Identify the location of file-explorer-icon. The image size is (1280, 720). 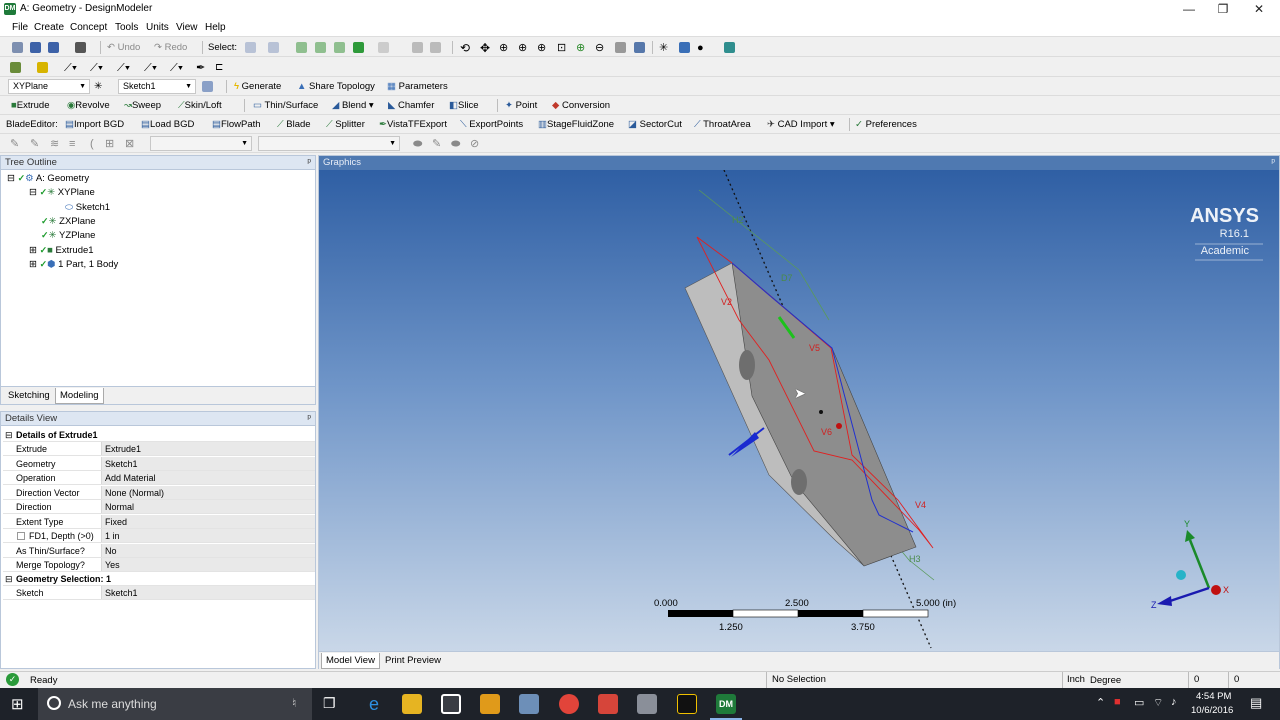
(412, 704).